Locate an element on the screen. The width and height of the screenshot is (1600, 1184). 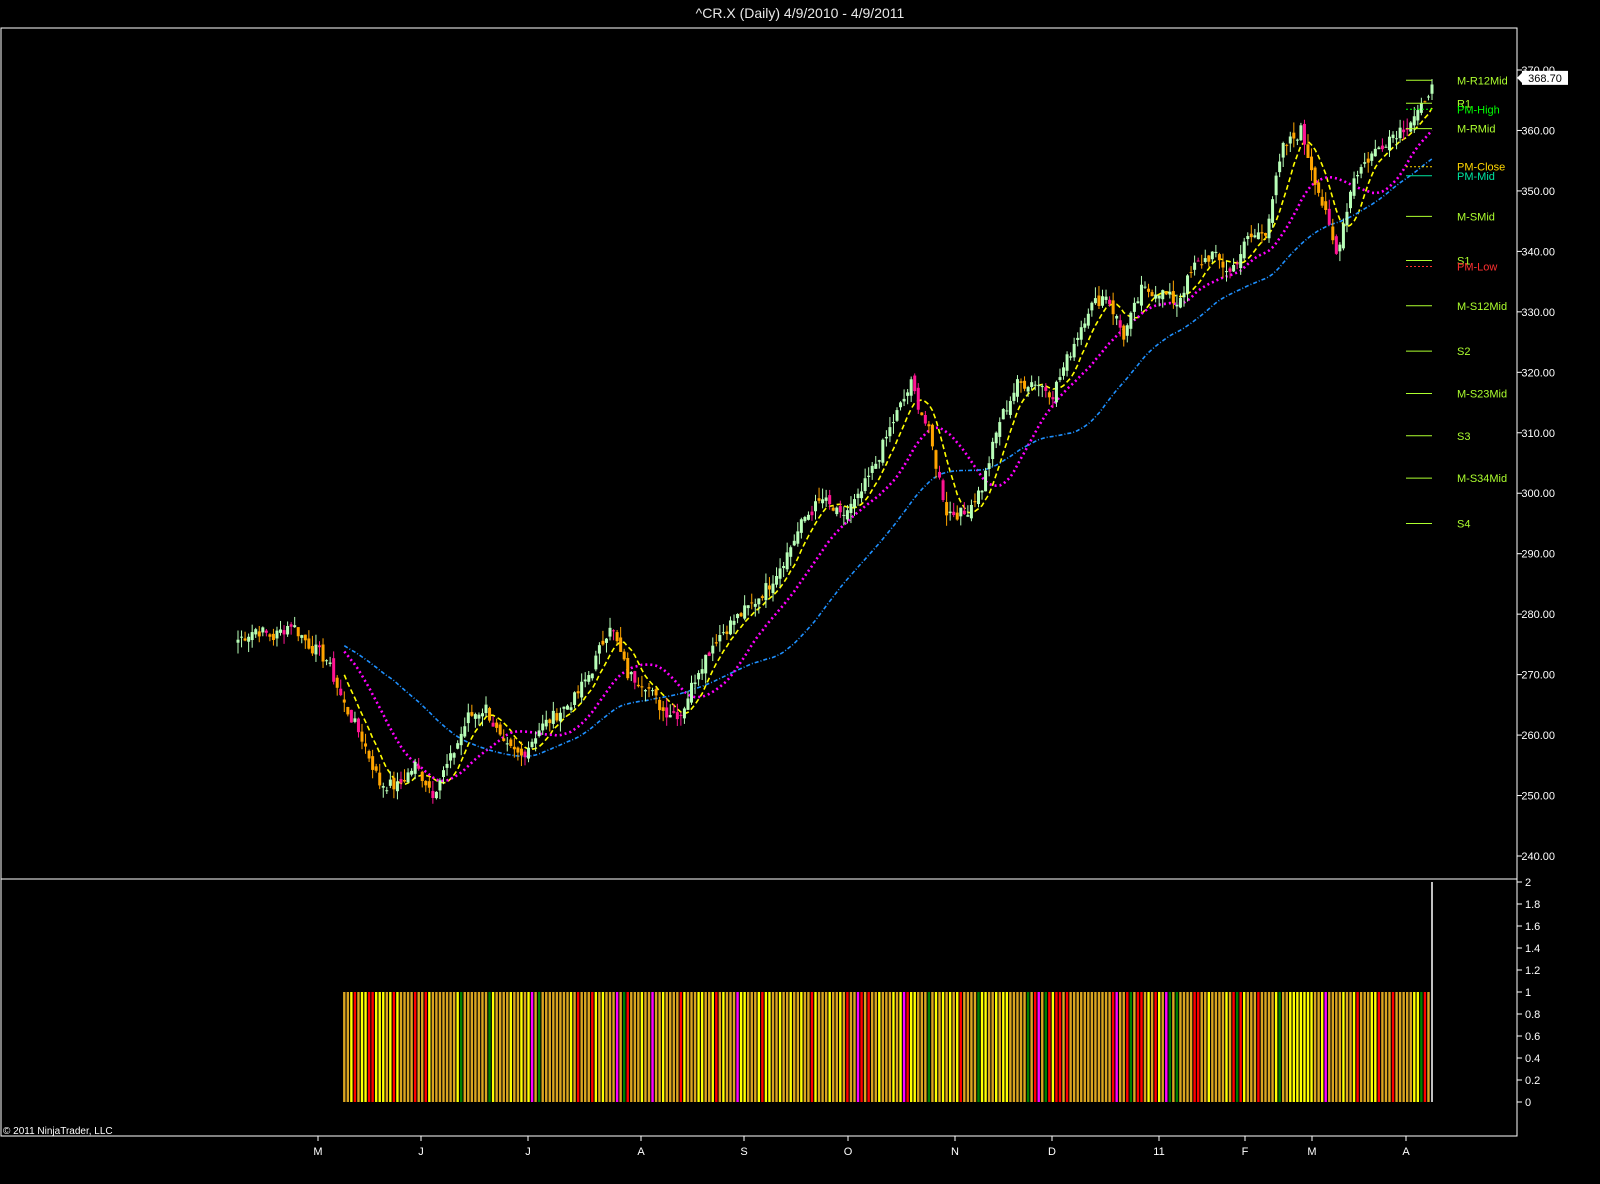
x-tick-label: O is located at coordinates (848, 1152).